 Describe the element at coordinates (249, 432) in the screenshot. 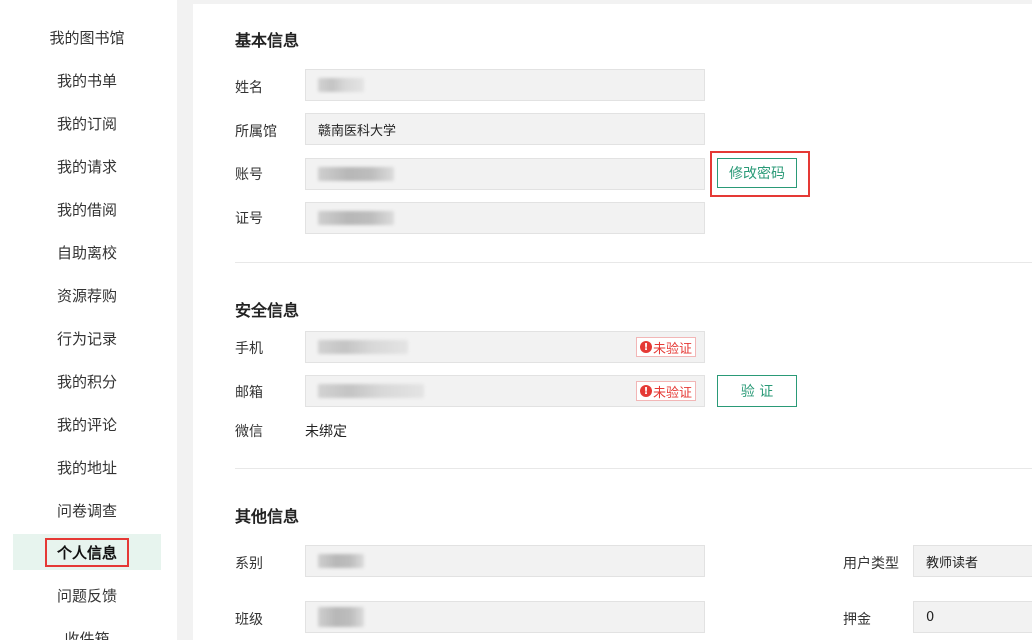

I see `wechat-label: 微信` at that location.